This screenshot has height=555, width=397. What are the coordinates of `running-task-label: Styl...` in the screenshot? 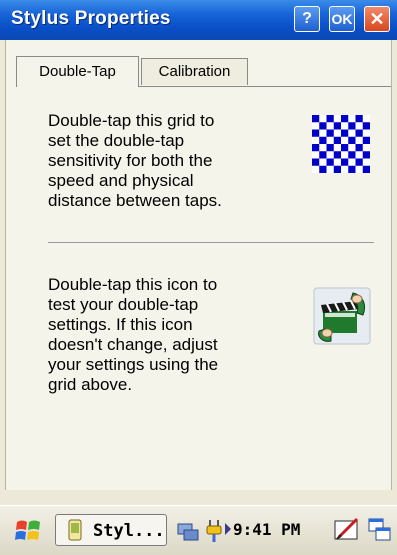 It's located at (129, 531).